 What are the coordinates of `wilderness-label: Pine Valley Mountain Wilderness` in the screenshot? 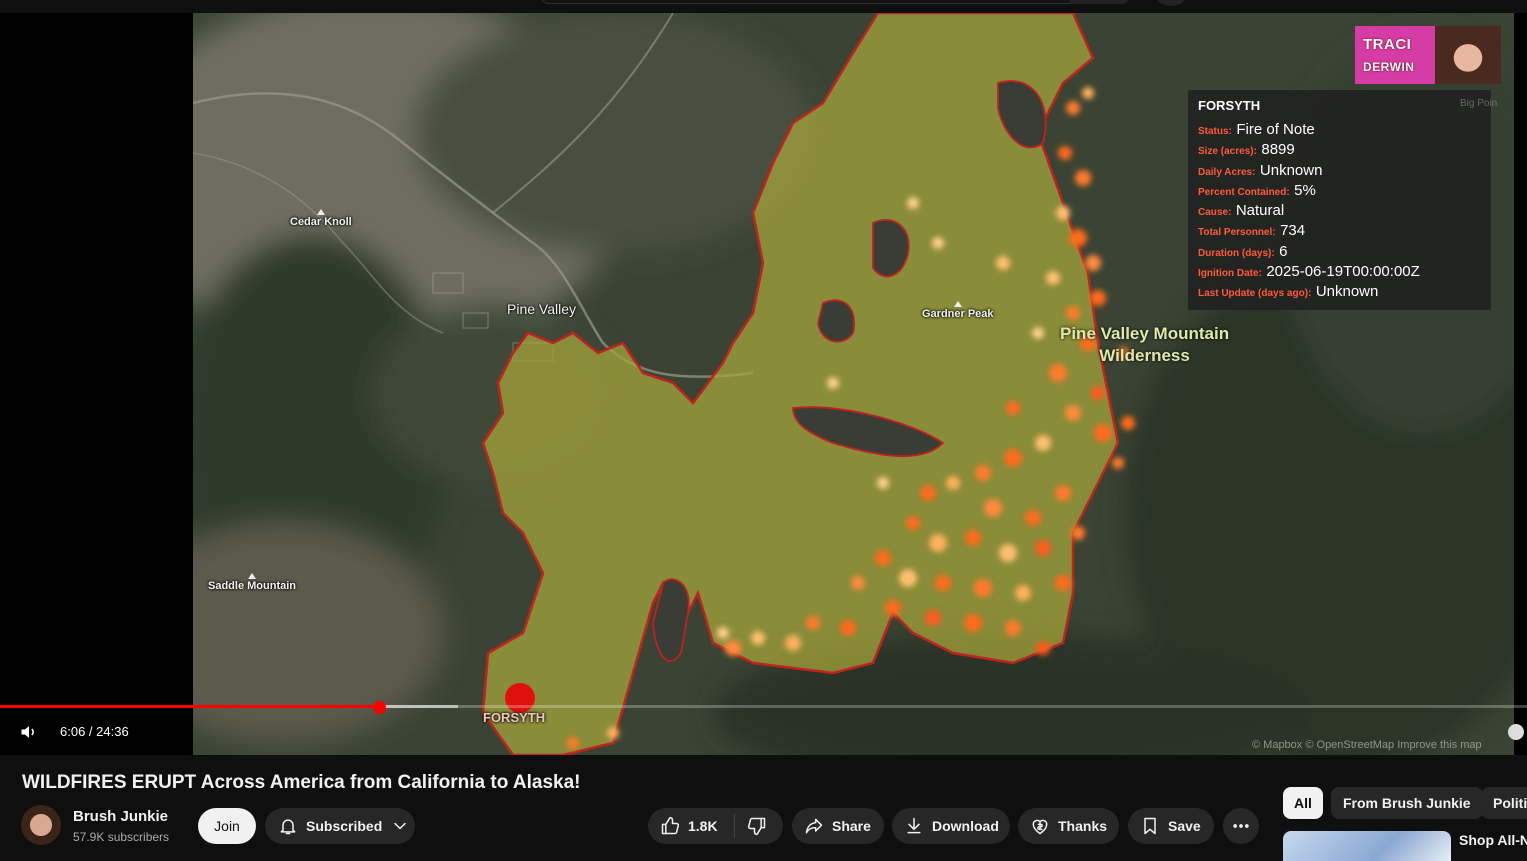 It's located at (1145, 344).